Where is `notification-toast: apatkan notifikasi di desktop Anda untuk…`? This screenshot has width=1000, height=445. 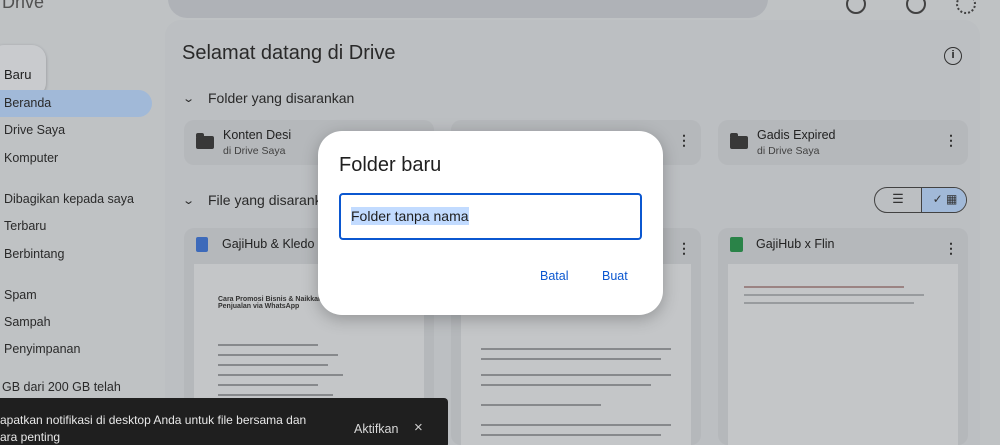
notification-toast: apatkan notifikasi di desktop Anda untuk… is located at coordinates (224, 421).